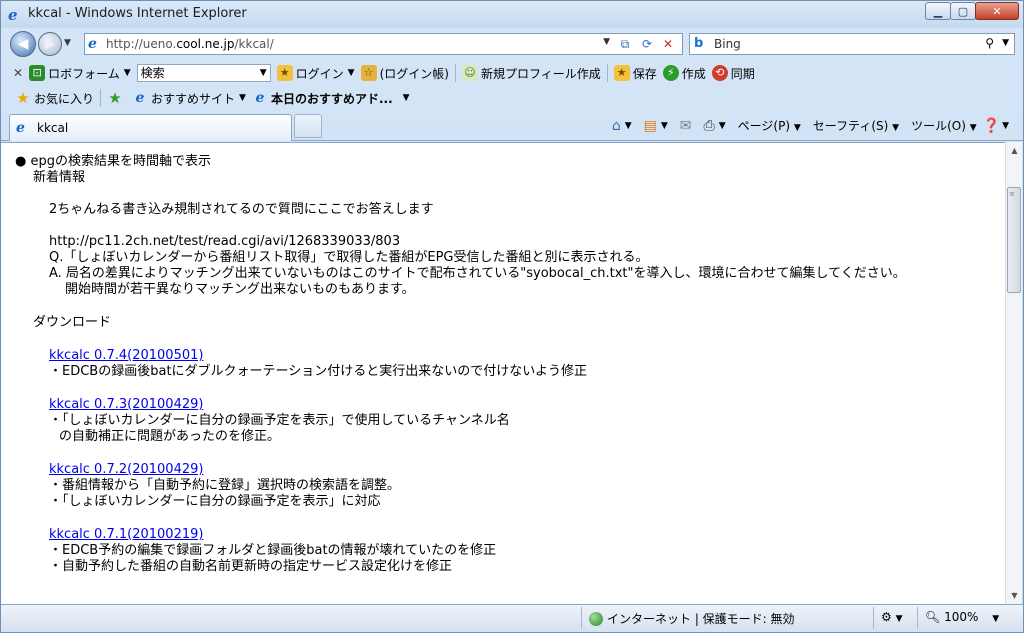 The image size is (1024, 633). Describe the element at coordinates (67, 43) in the screenshot. I see `recent-pages-dropdown: ▼` at that location.